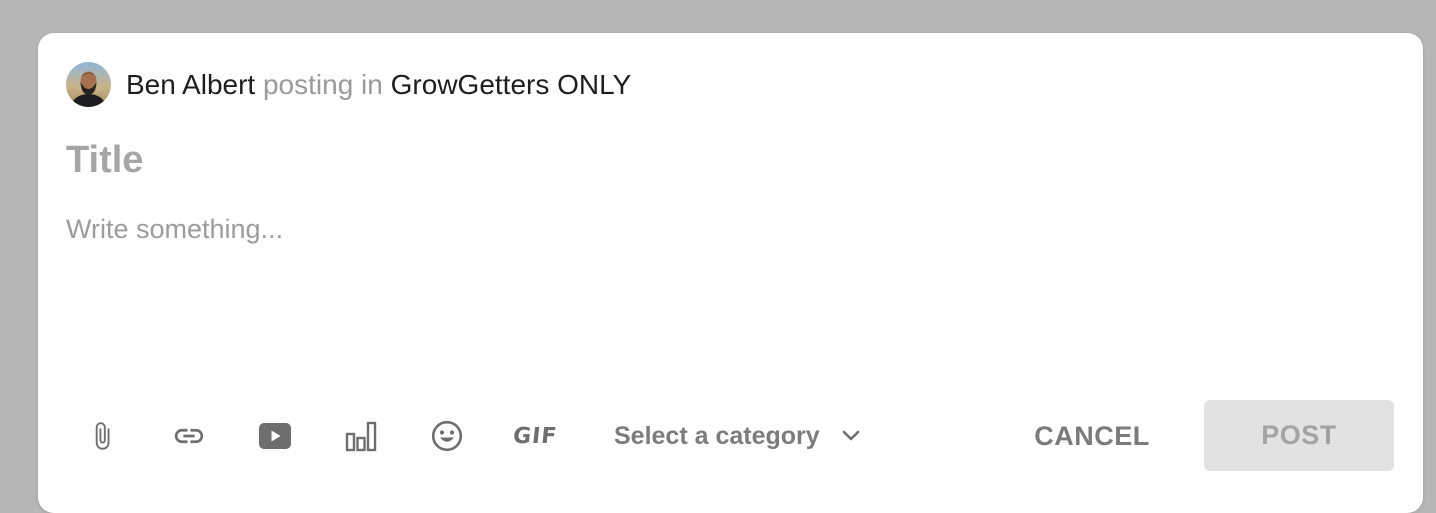  I want to click on composer-context: Ben Albert posting in GrowGetters ONLY, so click(378, 84).